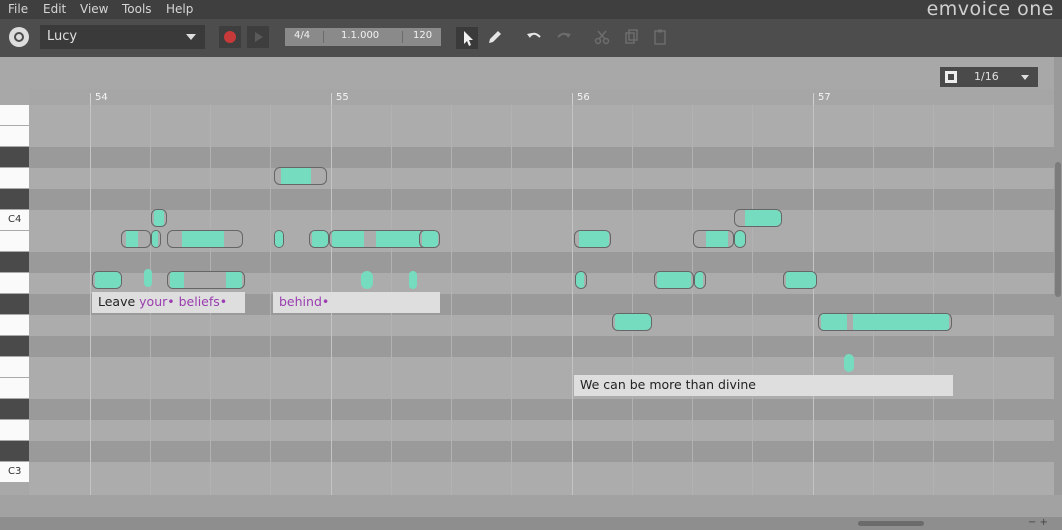 The height and width of the screenshot is (530, 1062). Describe the element at coordinates (541, 97) in the screenshot. I see `bar-ruler` at that location.